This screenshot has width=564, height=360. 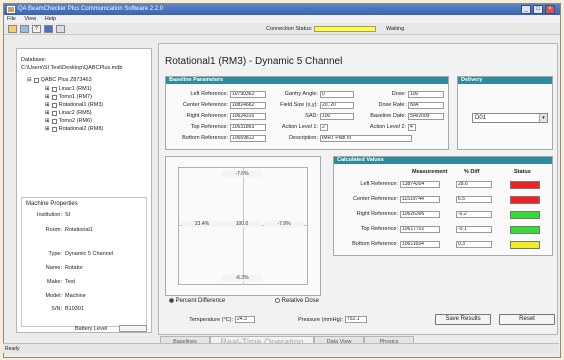 What do you see at coordinates (197, 301) in the screenshot?
I see `percent-difference-option: Percent Difference` at bounding box center [197, 301].